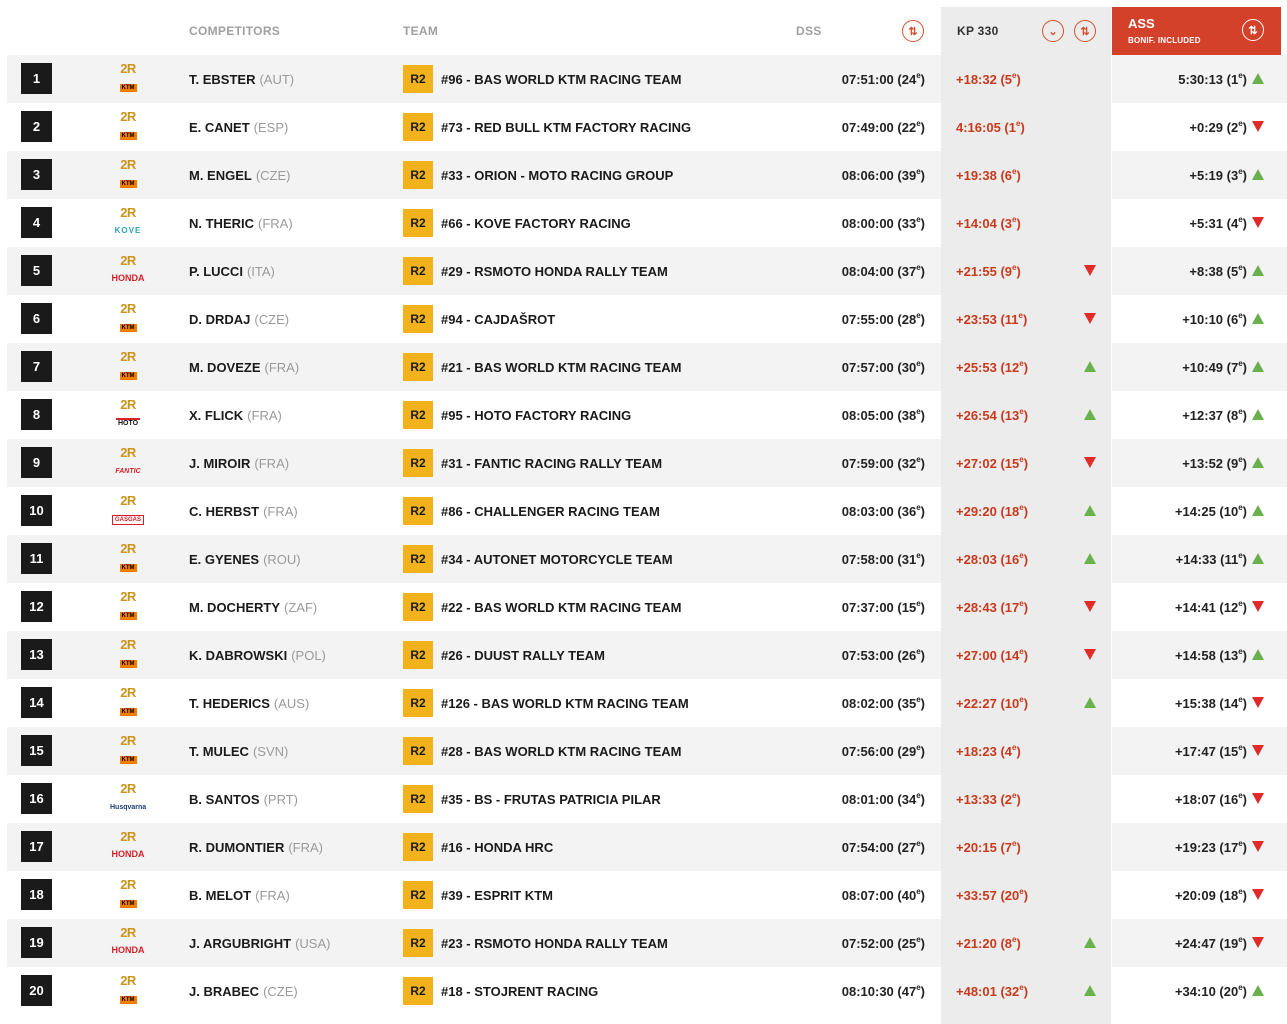 The width and height of the screenshot is (1287, 1024). I want to click on husq-logo-icon: 2R Husqvarna, so click(128, 799).